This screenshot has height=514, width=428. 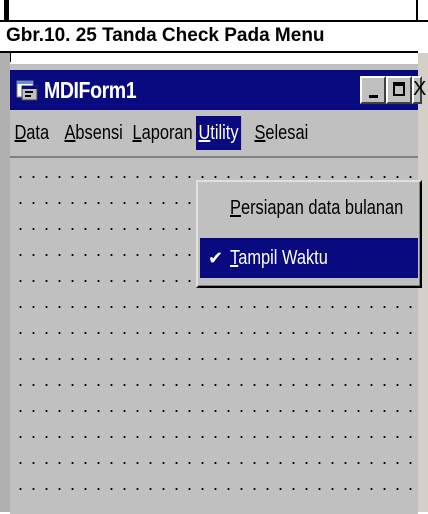 What do you see at coordinates (309, 258) in the screenshot?
I see `menu-item-tampil-waktu: ✔ Tampil Waktu` at bounding box center [309, 258].